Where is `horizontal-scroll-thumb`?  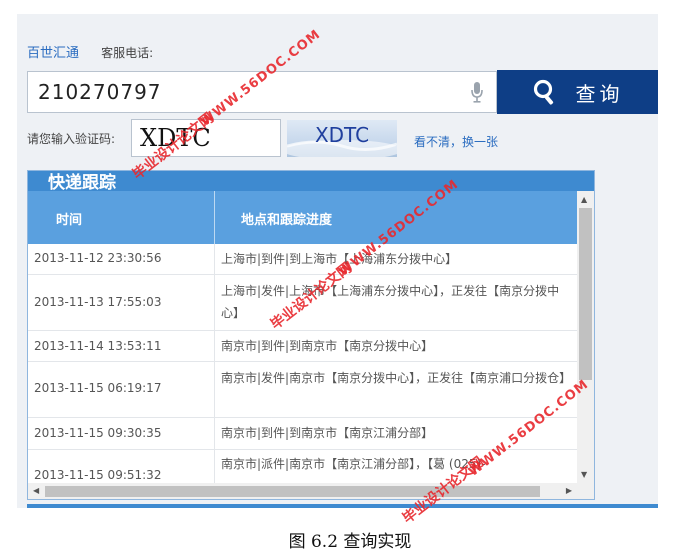 horizontal-scroll-thumb is located at coordinates (292, 491).